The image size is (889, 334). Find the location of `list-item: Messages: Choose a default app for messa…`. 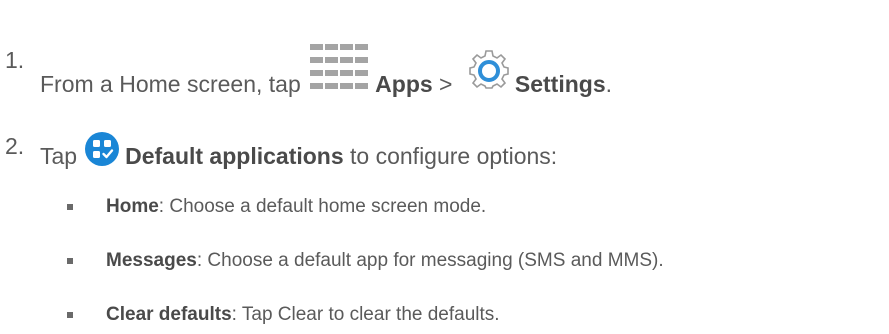

list-item: Messages: Choose a default app for messa… is located at coordinates (444, 261).